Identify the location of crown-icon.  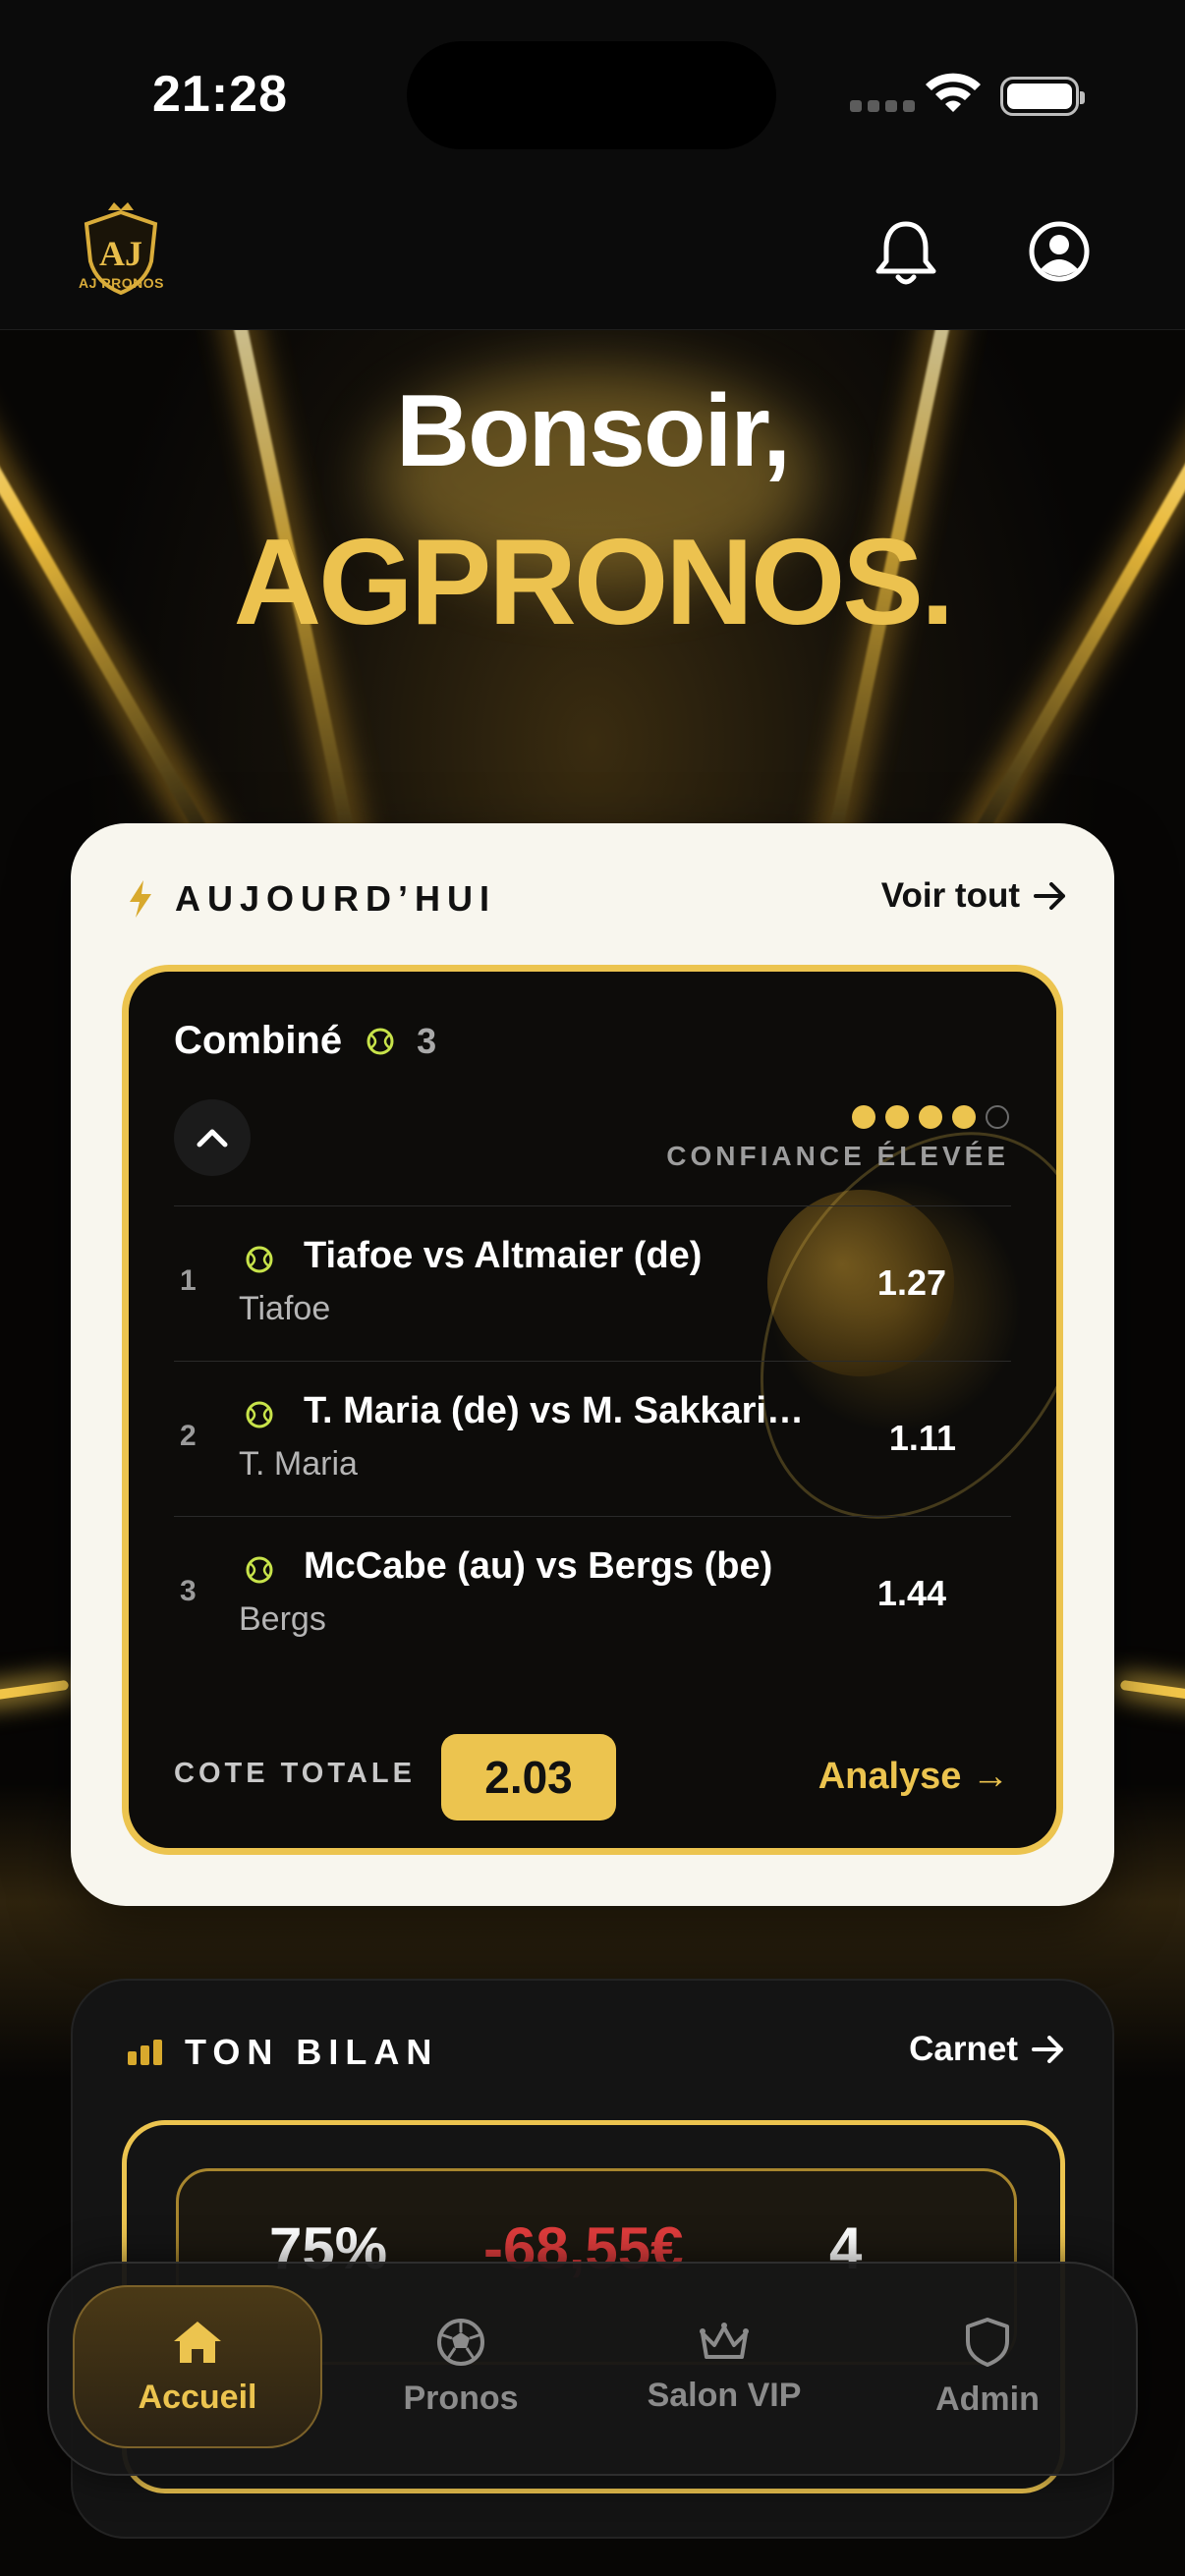
(724, 2340).